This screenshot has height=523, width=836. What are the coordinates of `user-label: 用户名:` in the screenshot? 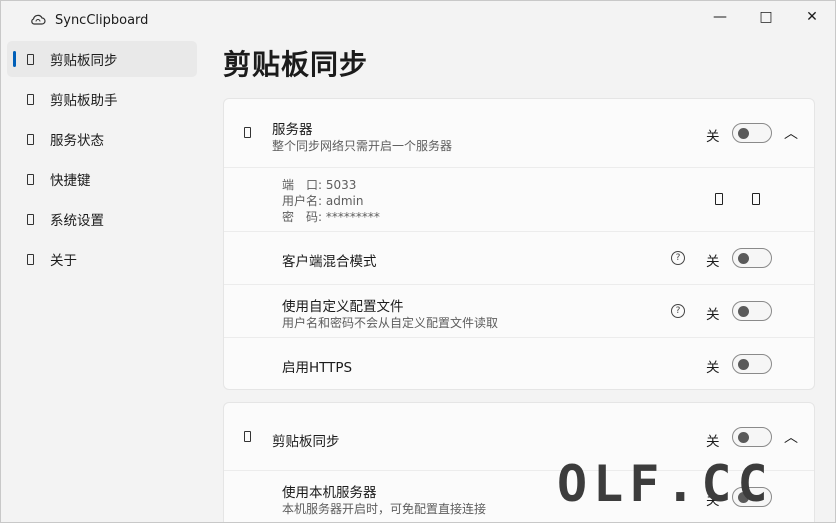 It's located at (304, 201).